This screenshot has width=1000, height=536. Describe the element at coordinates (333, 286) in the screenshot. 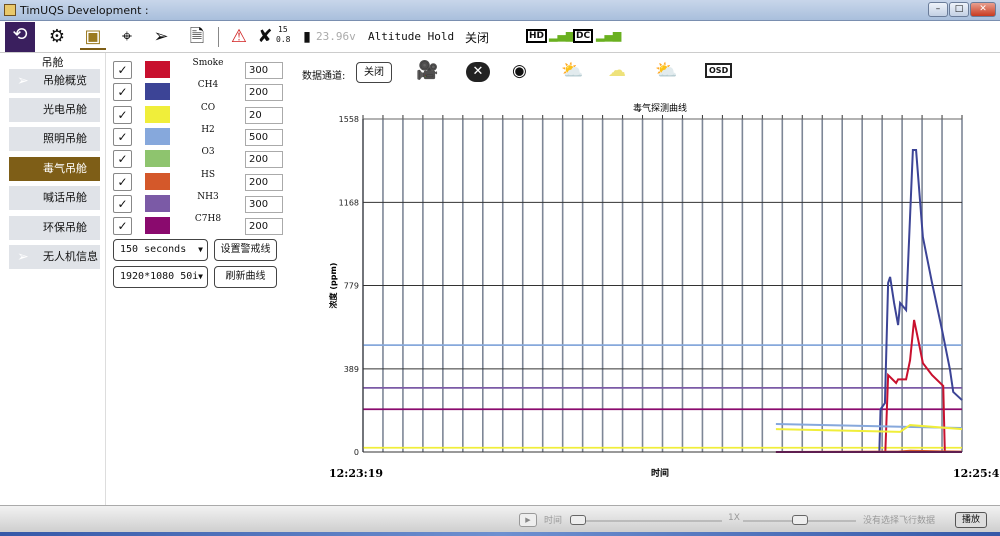

I see `y-axis-label: 浓度 (ppm)` at that location.